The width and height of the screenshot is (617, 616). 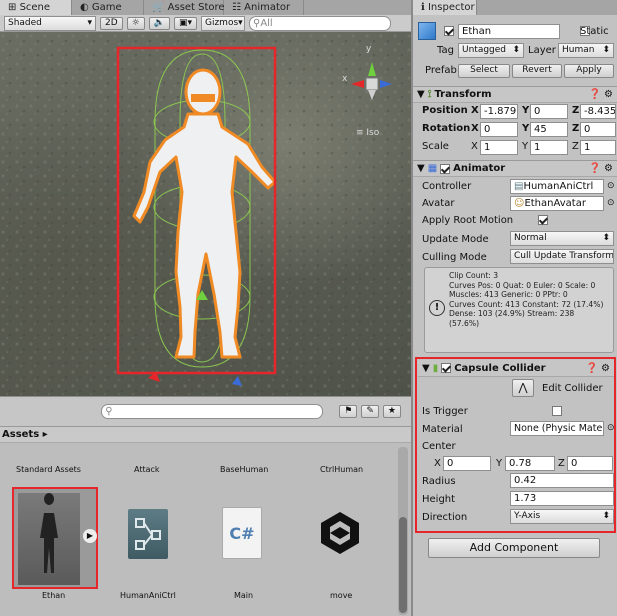 I want to click on position-z-field: -8.435, so click(x=598, y=111).